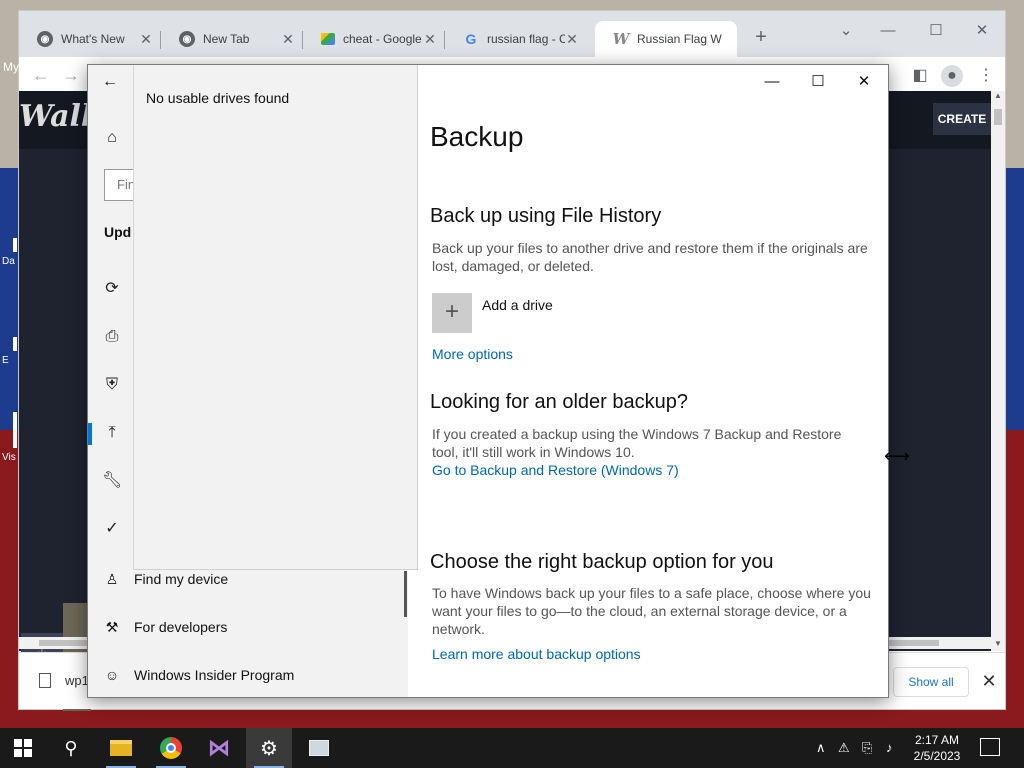 The image size is (1024, 768). Describe the element at coordinates (112, 481) in the screenshot. I see `wrench-icon: 🔧︎` at that location.